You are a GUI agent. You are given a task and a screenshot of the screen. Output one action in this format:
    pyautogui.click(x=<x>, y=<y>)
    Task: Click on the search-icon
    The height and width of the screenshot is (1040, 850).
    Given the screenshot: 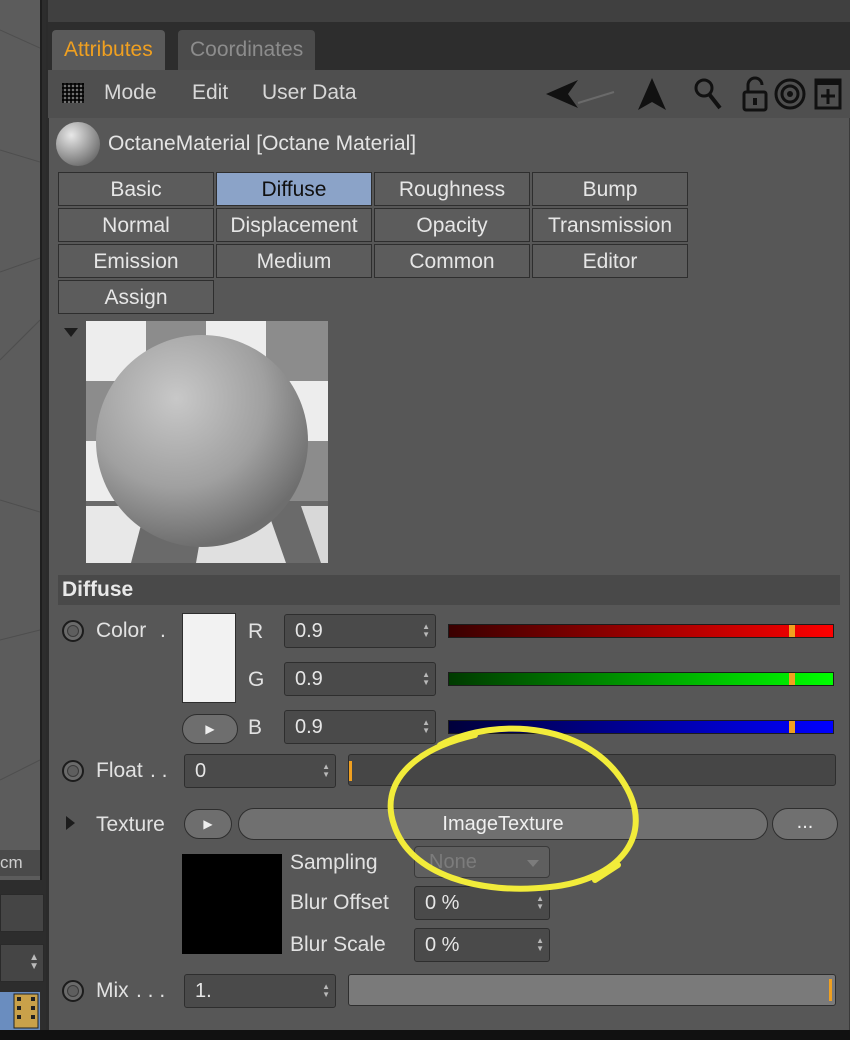 What is the action you would take?
    pyautogui.click(x=708, y=94)
    